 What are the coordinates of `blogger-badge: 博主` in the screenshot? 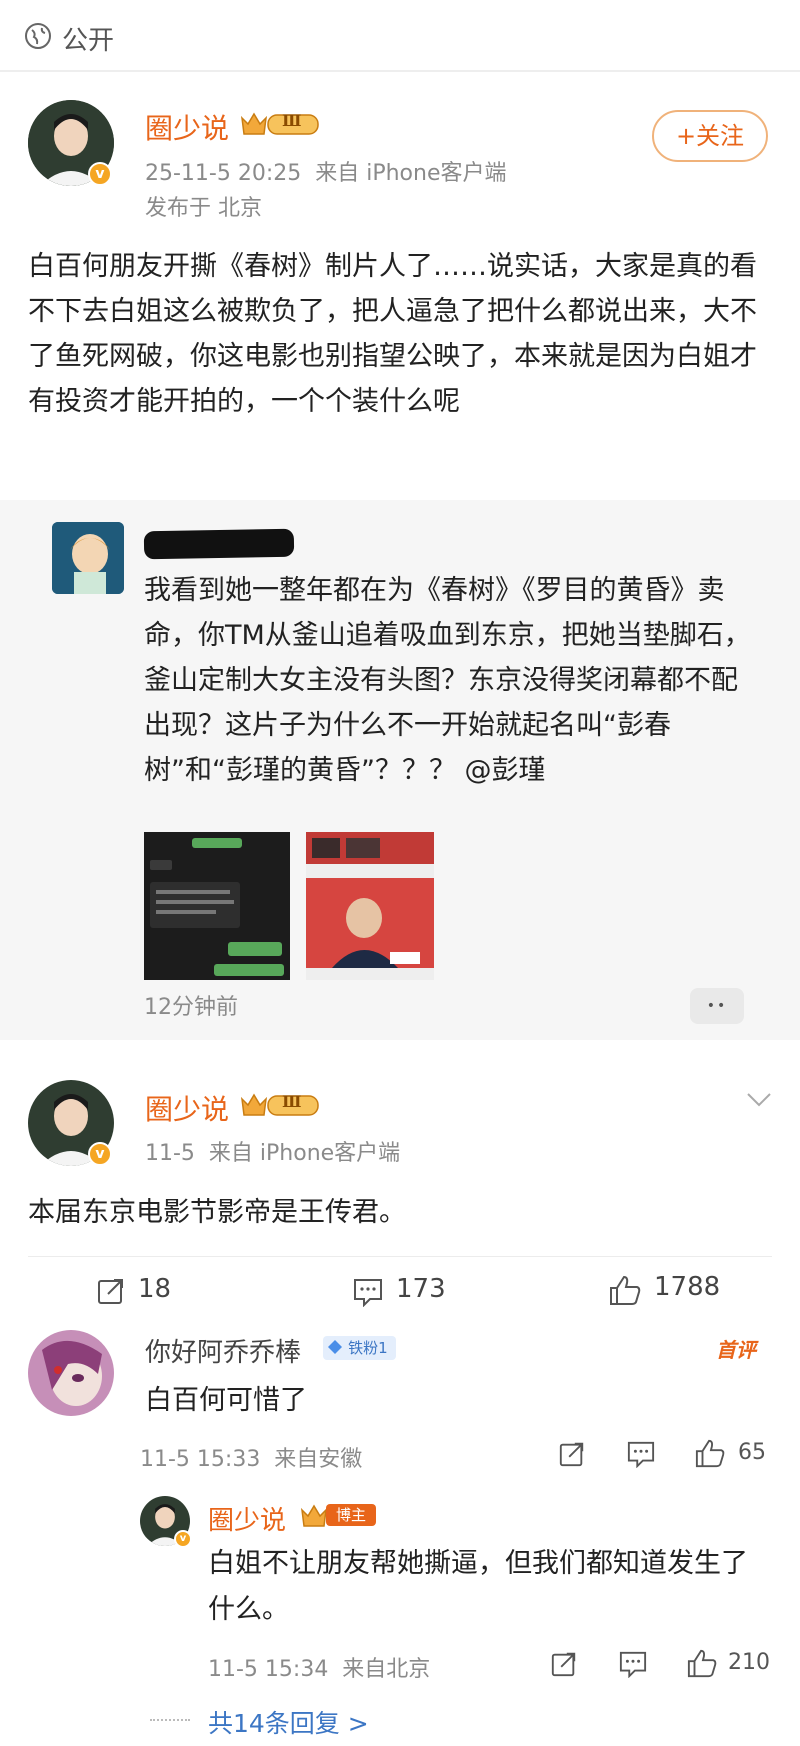 It's located at (342, 1515).